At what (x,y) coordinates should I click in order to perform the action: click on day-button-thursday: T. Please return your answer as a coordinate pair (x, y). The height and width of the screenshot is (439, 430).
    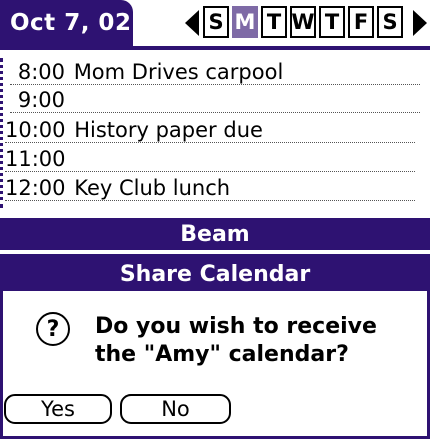
    Looking at the image, I should click on (332, 22).